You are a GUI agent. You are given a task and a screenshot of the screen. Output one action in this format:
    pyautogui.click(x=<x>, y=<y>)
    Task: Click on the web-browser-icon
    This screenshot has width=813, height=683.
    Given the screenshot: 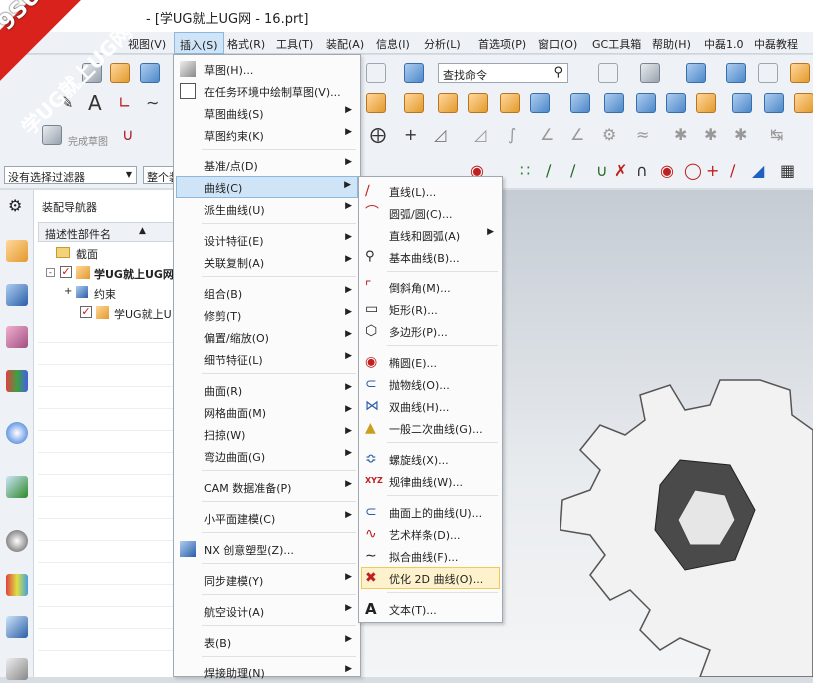 What is the action you would take?
    pyautogui.click(x=17, y=487)
    